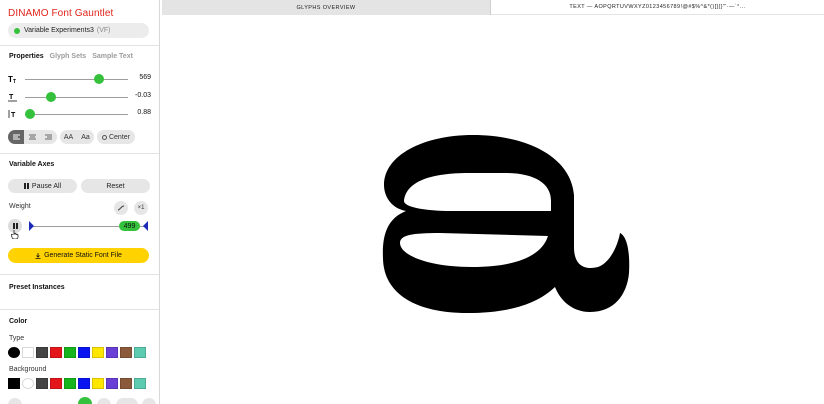 The image size is (824, 404). What do you see at coordinates (85, 400) in the screenshot?
I see `bottom-toggle-thumb` at bounding box center [85, 400].